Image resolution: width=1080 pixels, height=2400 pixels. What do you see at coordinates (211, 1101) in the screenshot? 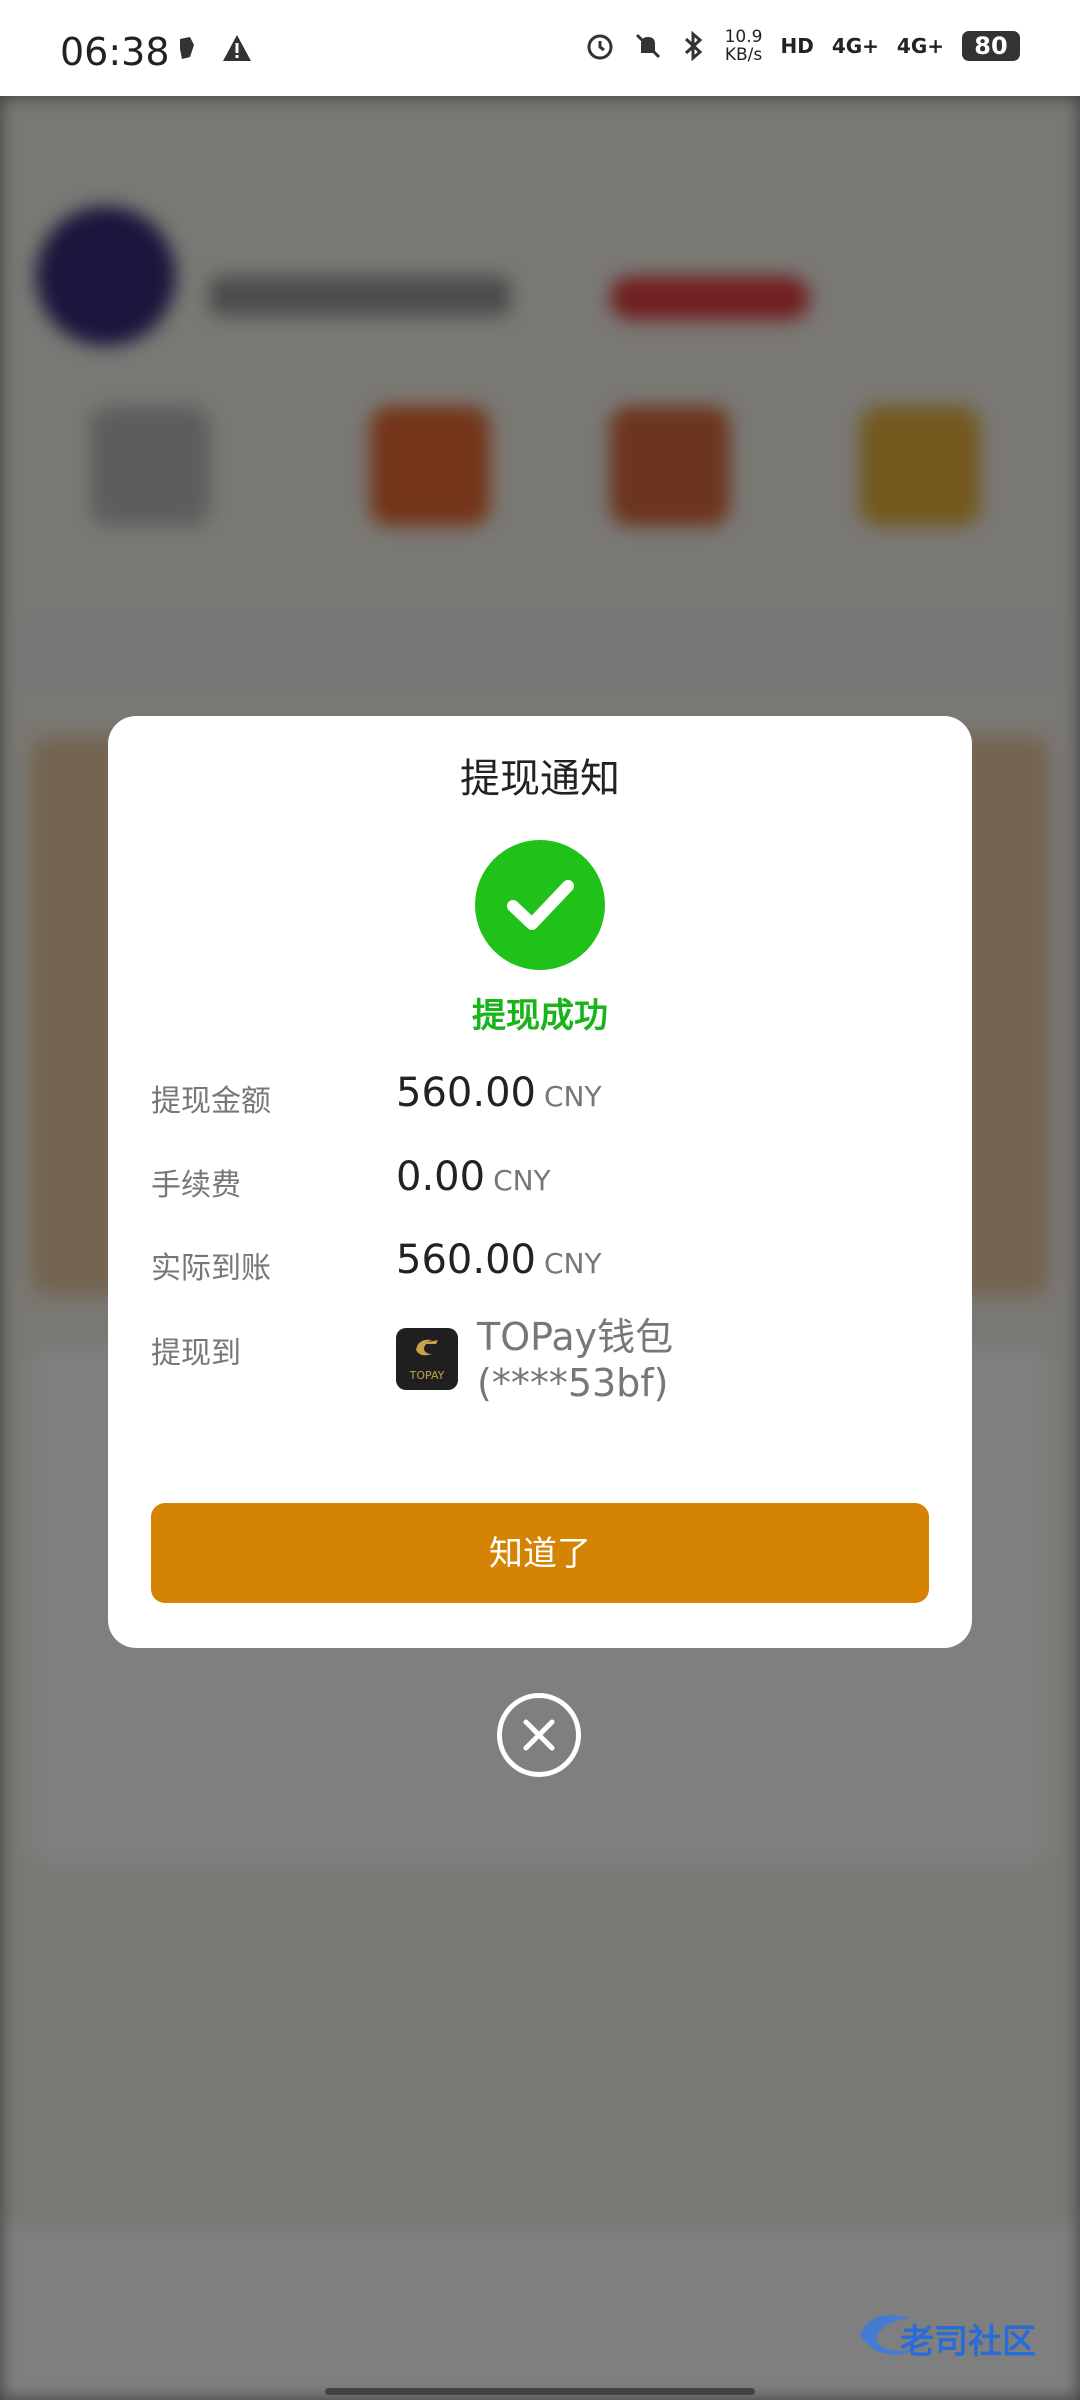
I see `row-label: 提现金额` at bounding box center [211, 1101].